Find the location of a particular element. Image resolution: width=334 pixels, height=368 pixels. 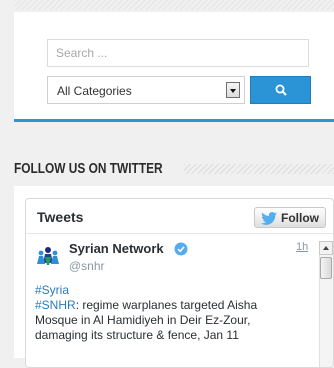

tweet-timestamp: 1h is located at coordinates (302, 247).